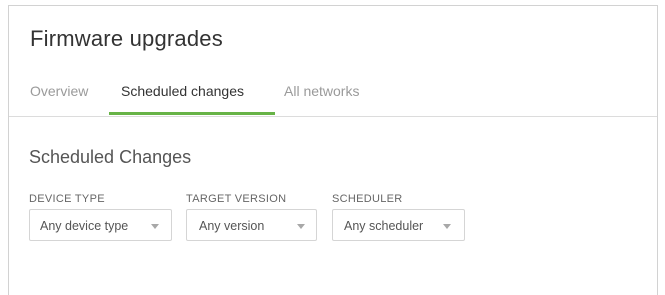  I want to click on device-type-value: Any device type, so click(84, 226).